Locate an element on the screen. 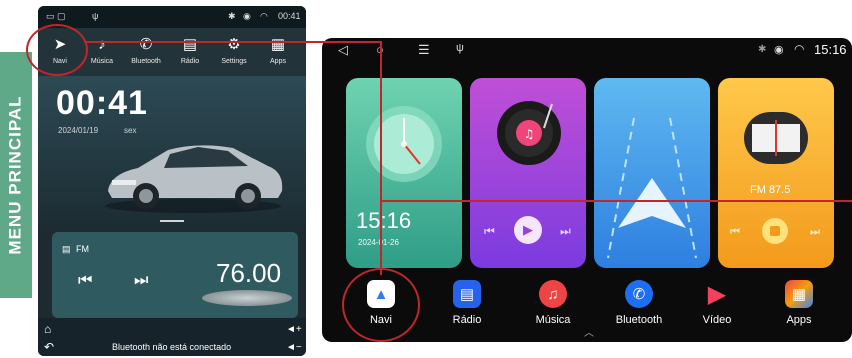  car-image is located at coordinates (194, 179).